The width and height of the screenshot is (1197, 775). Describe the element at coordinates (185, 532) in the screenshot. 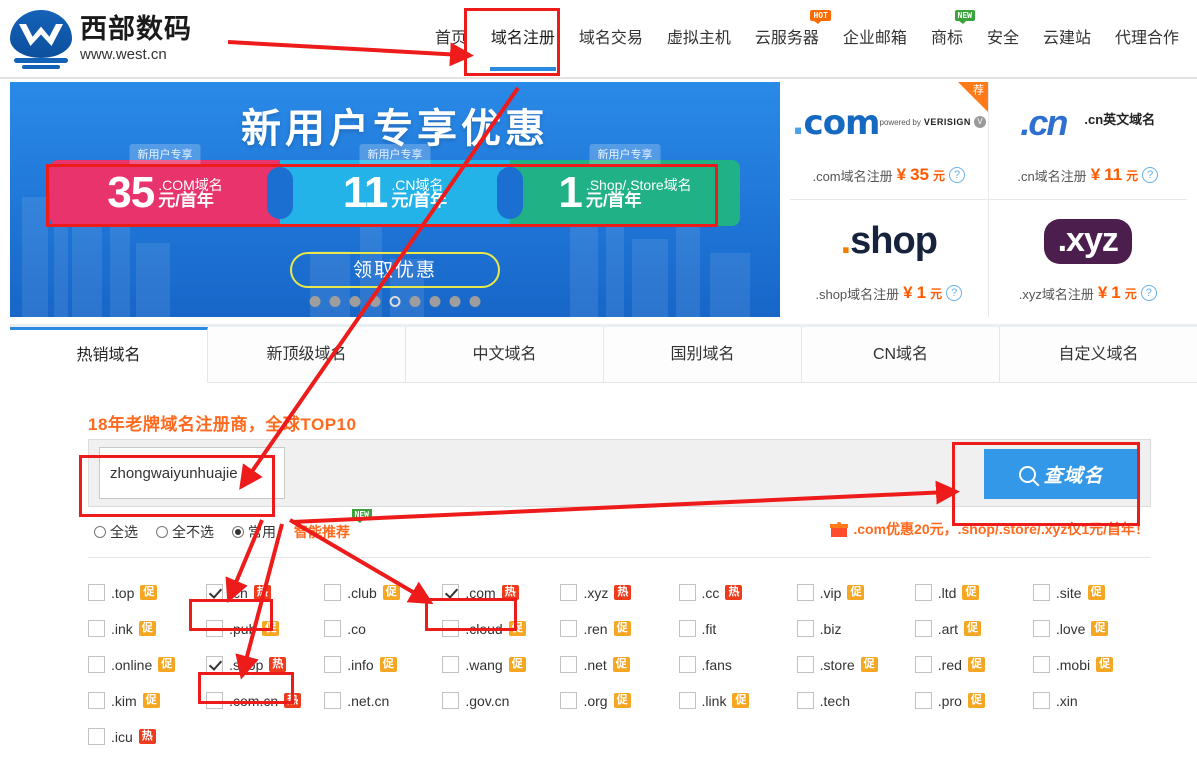

I see `select-option-1: 全不选` at that location.